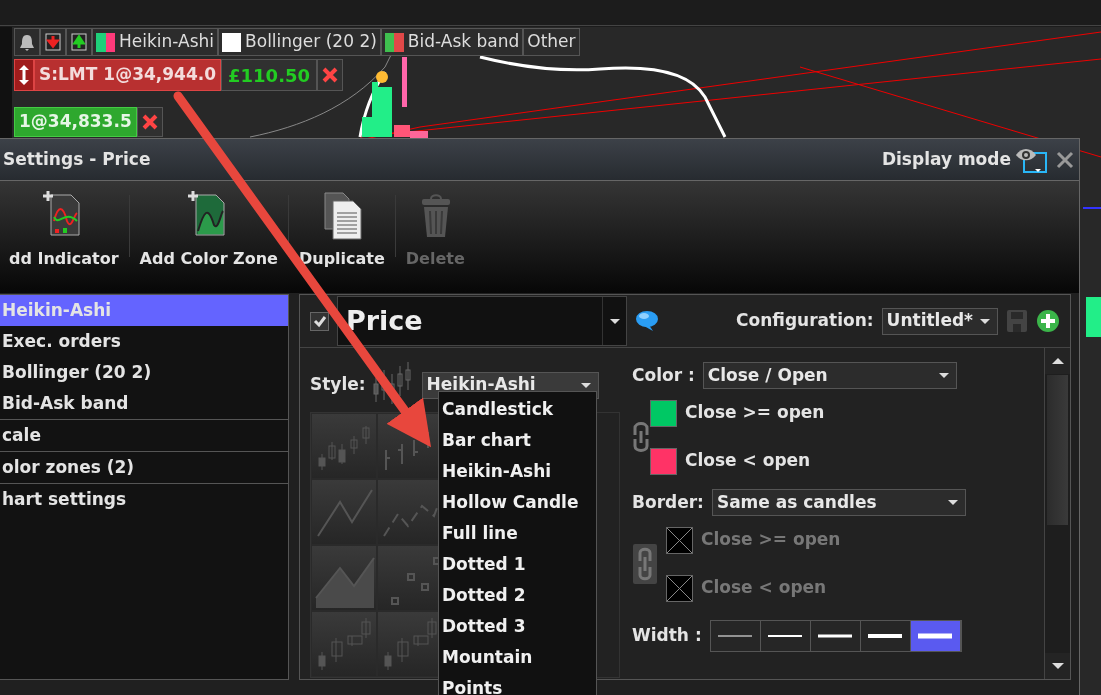 Image resolution: width=1101 pixels, height=695 pixels. Describe the element at coordinates (647, 321) in the screenshot. I see `comment-icon` at that location.